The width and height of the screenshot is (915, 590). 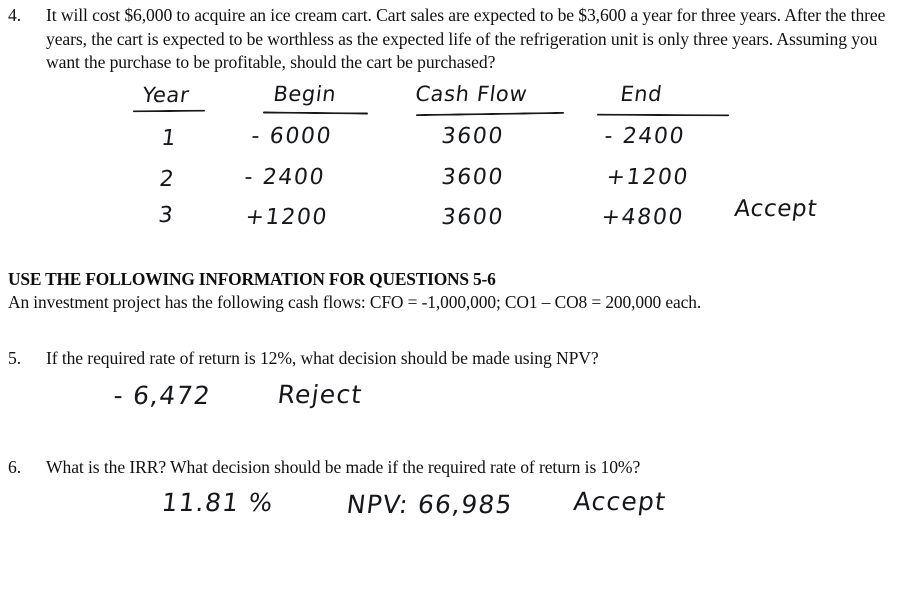 I want to click on answer-q5-decision: Reject, so click(x=320, y=394).